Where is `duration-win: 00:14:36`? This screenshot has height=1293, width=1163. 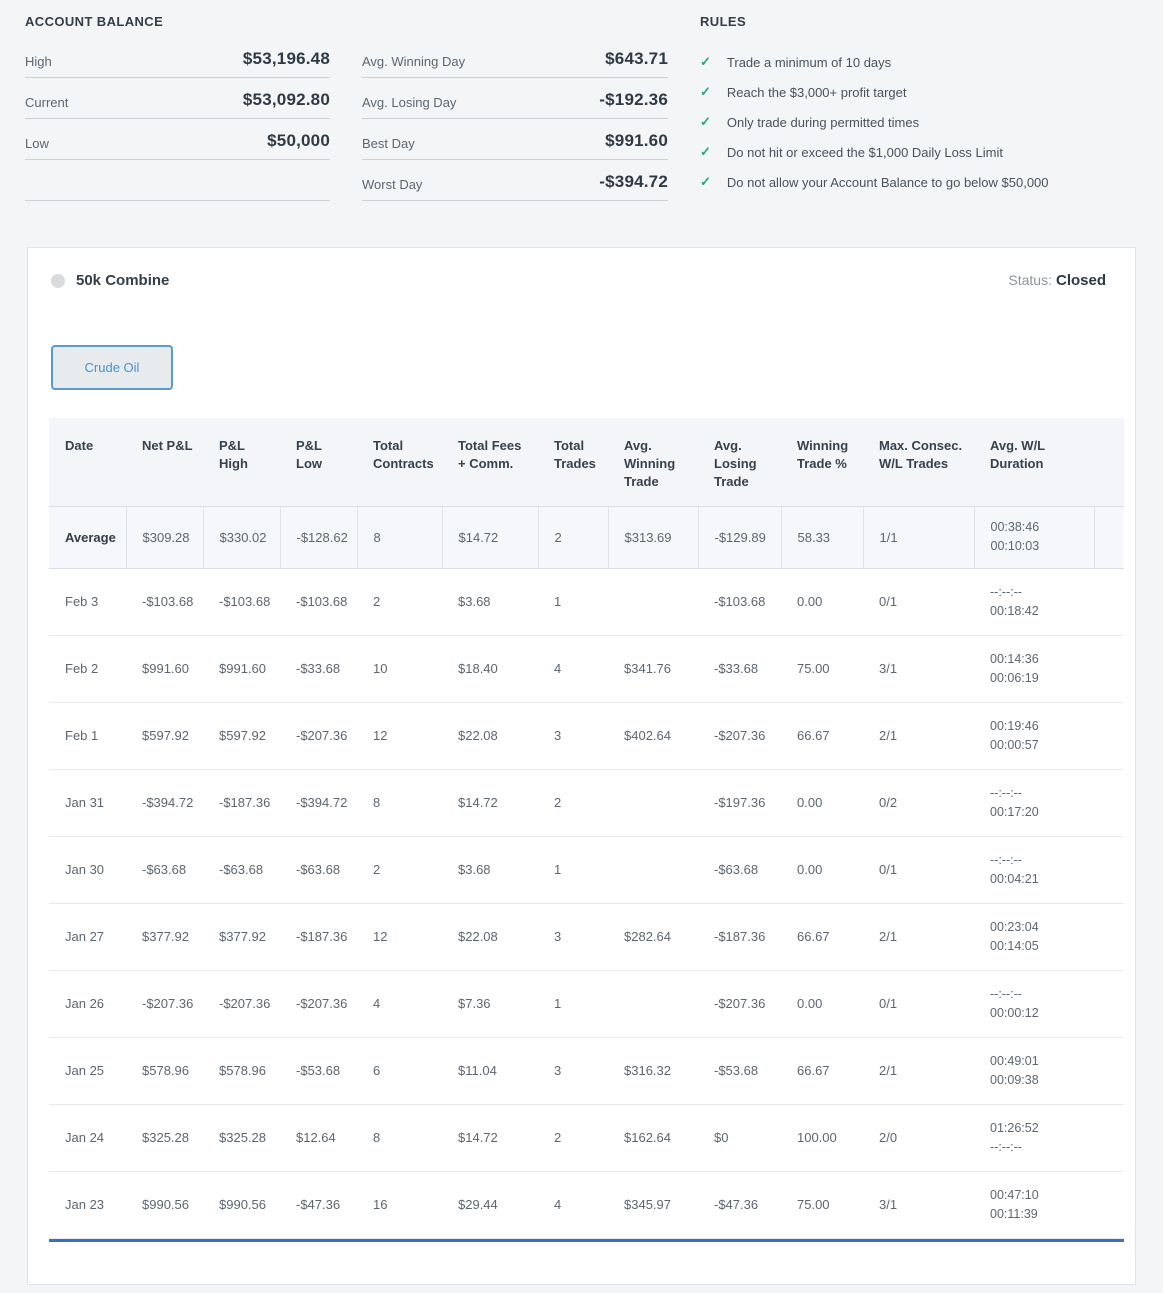
duration-win: 00:14:36 is located at coordinates (1014, 658).